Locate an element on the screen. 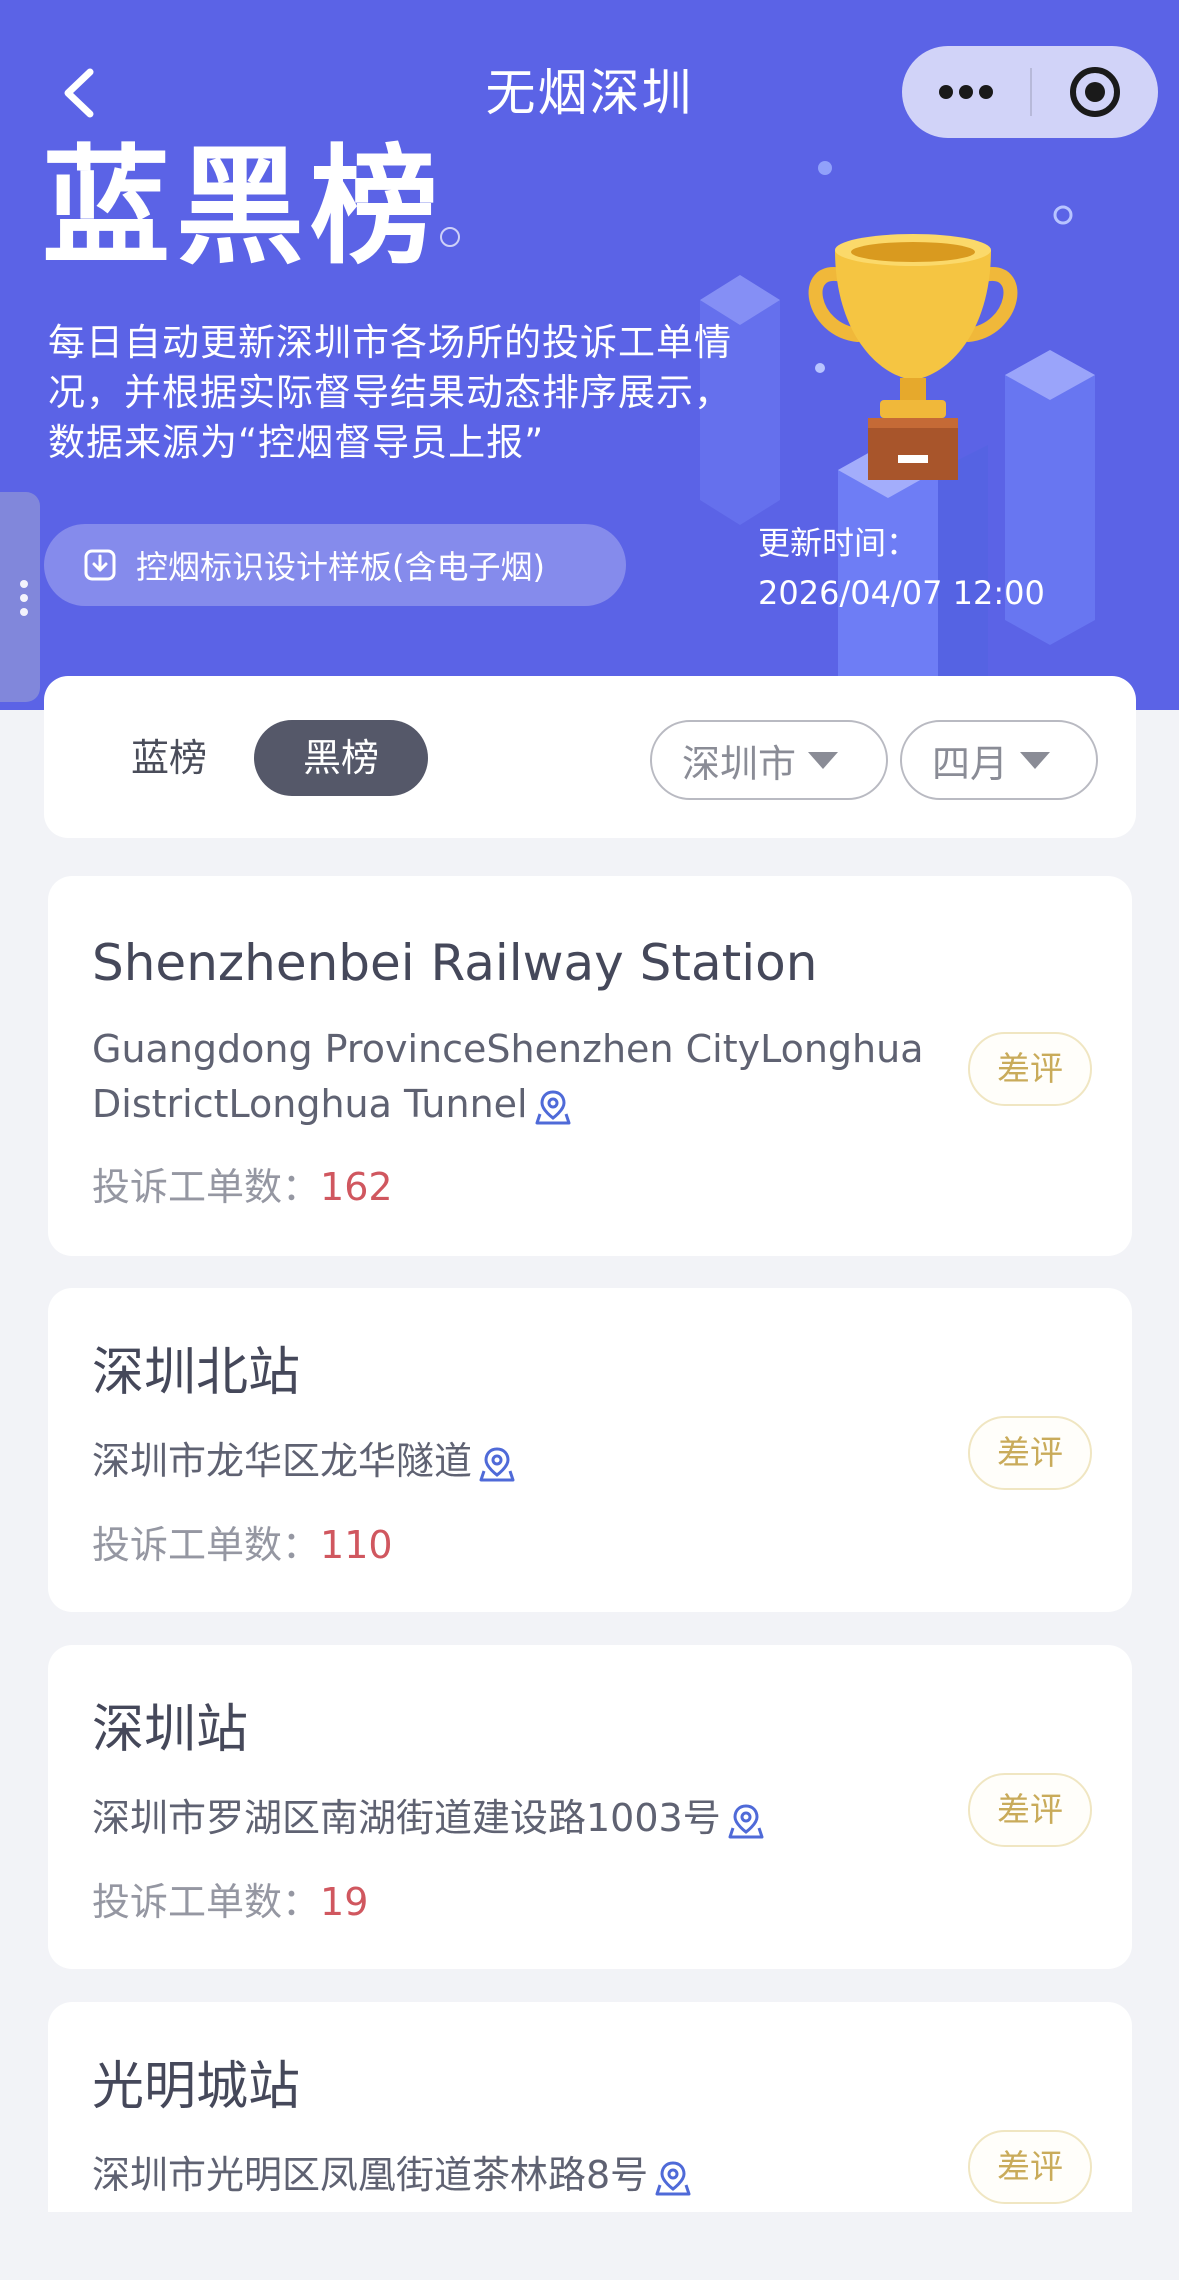 This screenshot has height=2280, width=1179. city-dropdown: 深圳市 is located at coordinates (769, 760).